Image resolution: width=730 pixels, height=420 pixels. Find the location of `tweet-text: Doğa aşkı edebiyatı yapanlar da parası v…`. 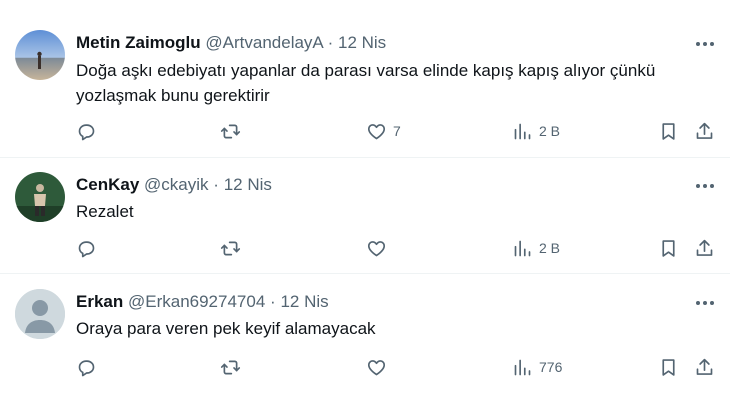

tweet-text: Doğa aşkı edebiyatı yapanlar da parası v… is located at coordinates (366, 83).